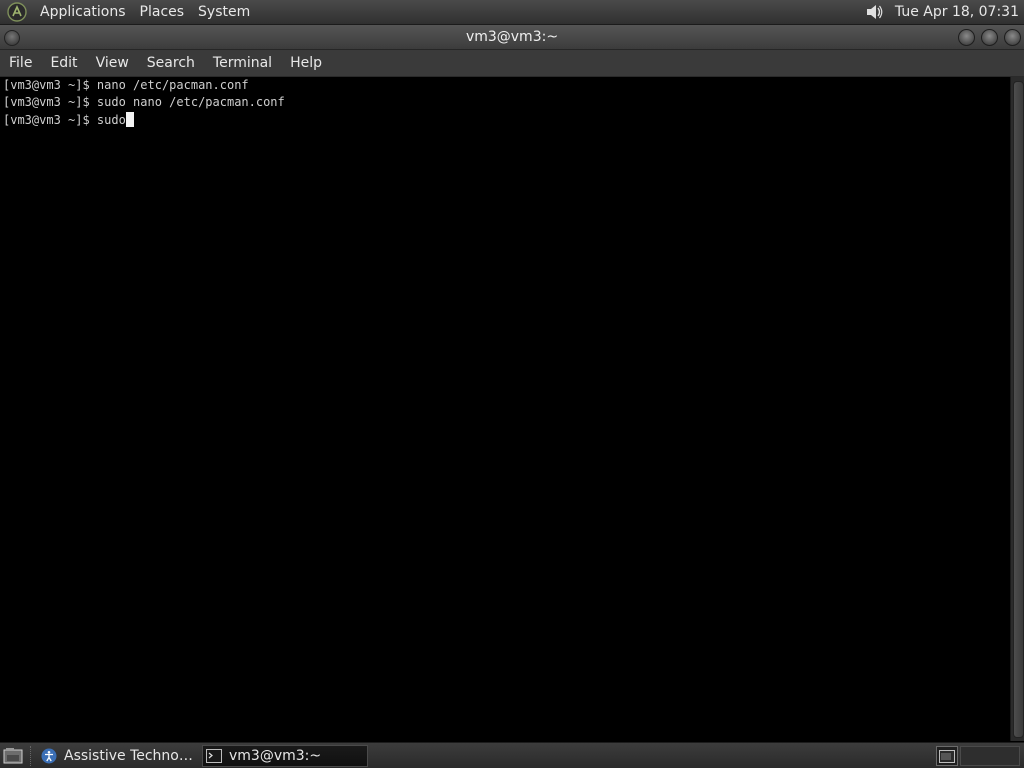 This screenshot has height=768, width=1024. Describe the element at coordinates (1012, 37) in the screenshot. I see `close-icon` at that location.